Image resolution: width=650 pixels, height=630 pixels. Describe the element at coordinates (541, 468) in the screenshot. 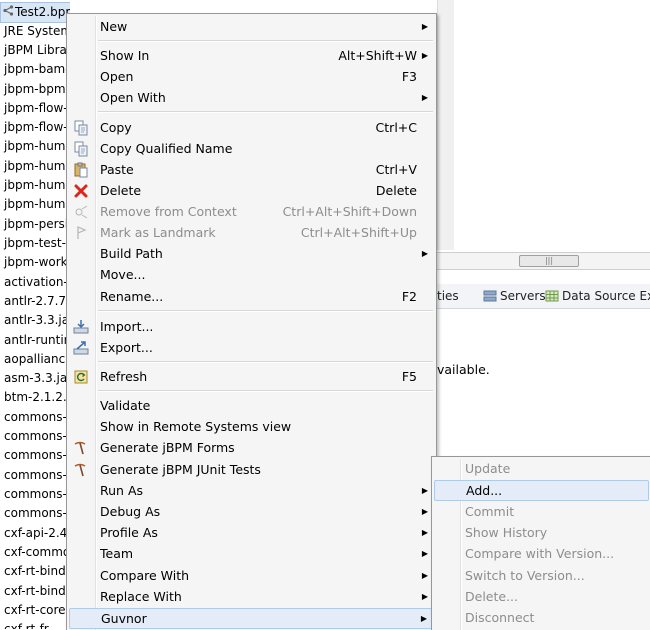

I see `submenu-item-update: Update` at that location.